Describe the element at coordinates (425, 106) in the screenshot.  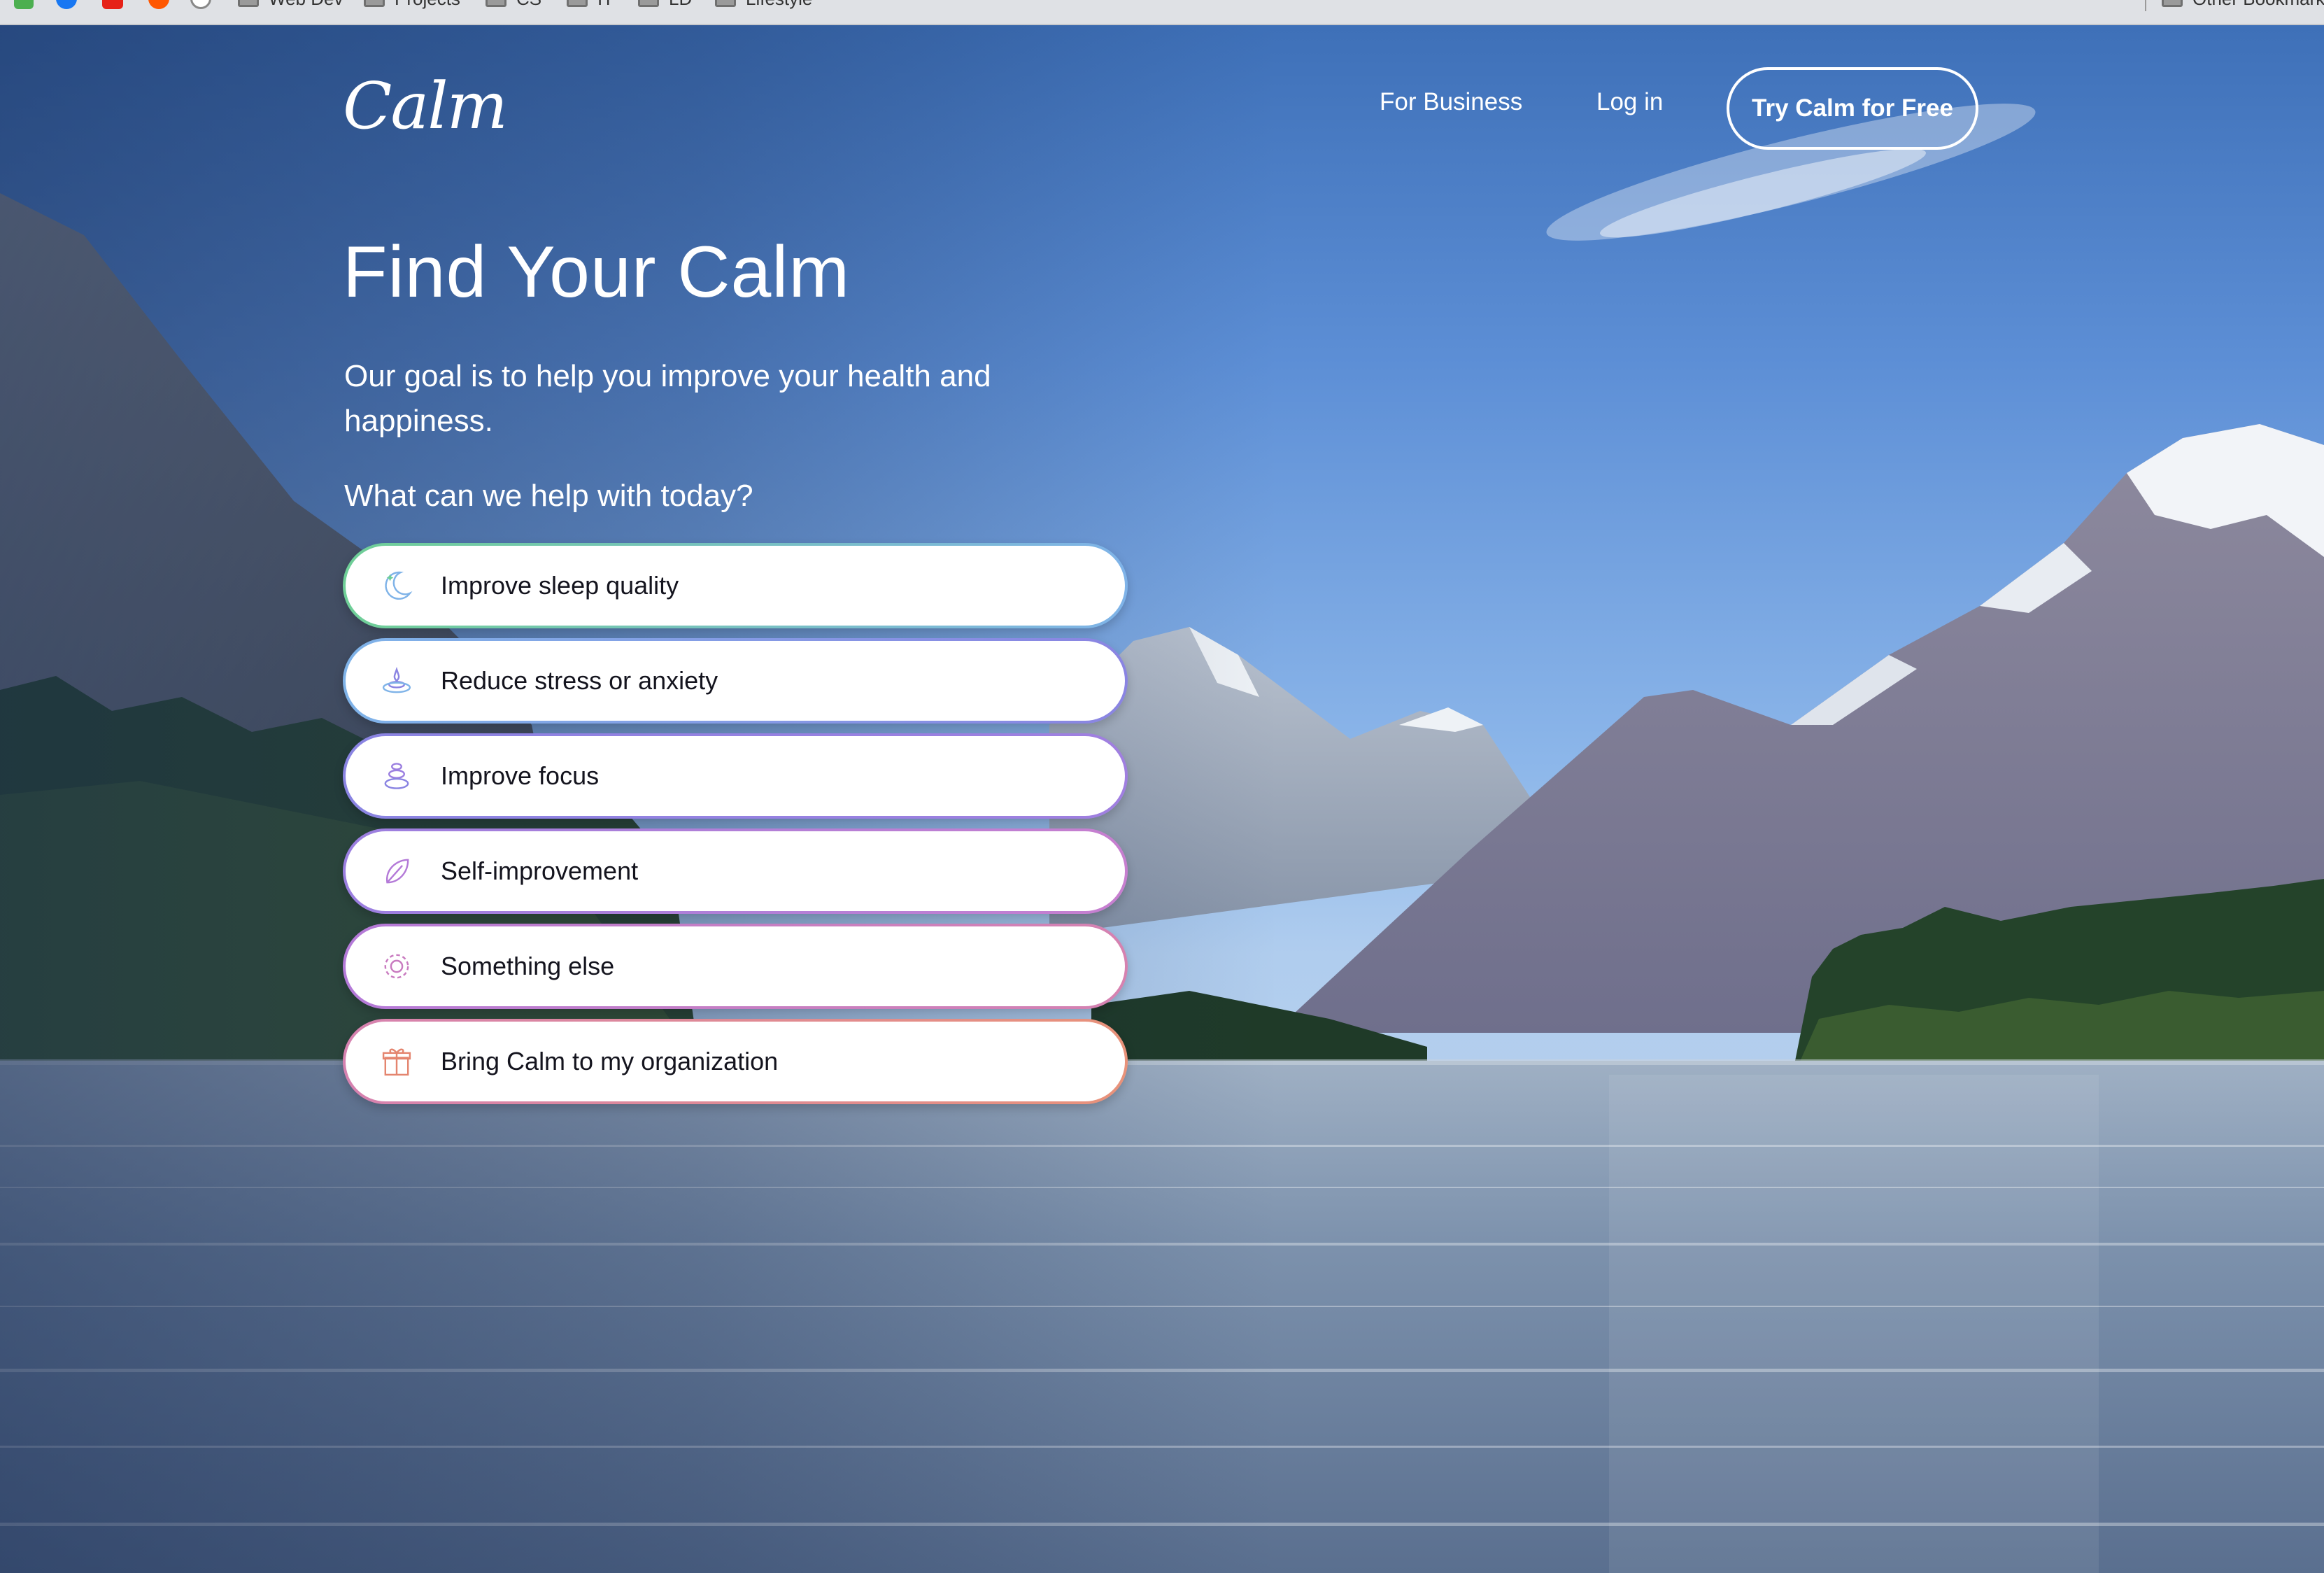
I see `calm-logo: Calm` at that location.